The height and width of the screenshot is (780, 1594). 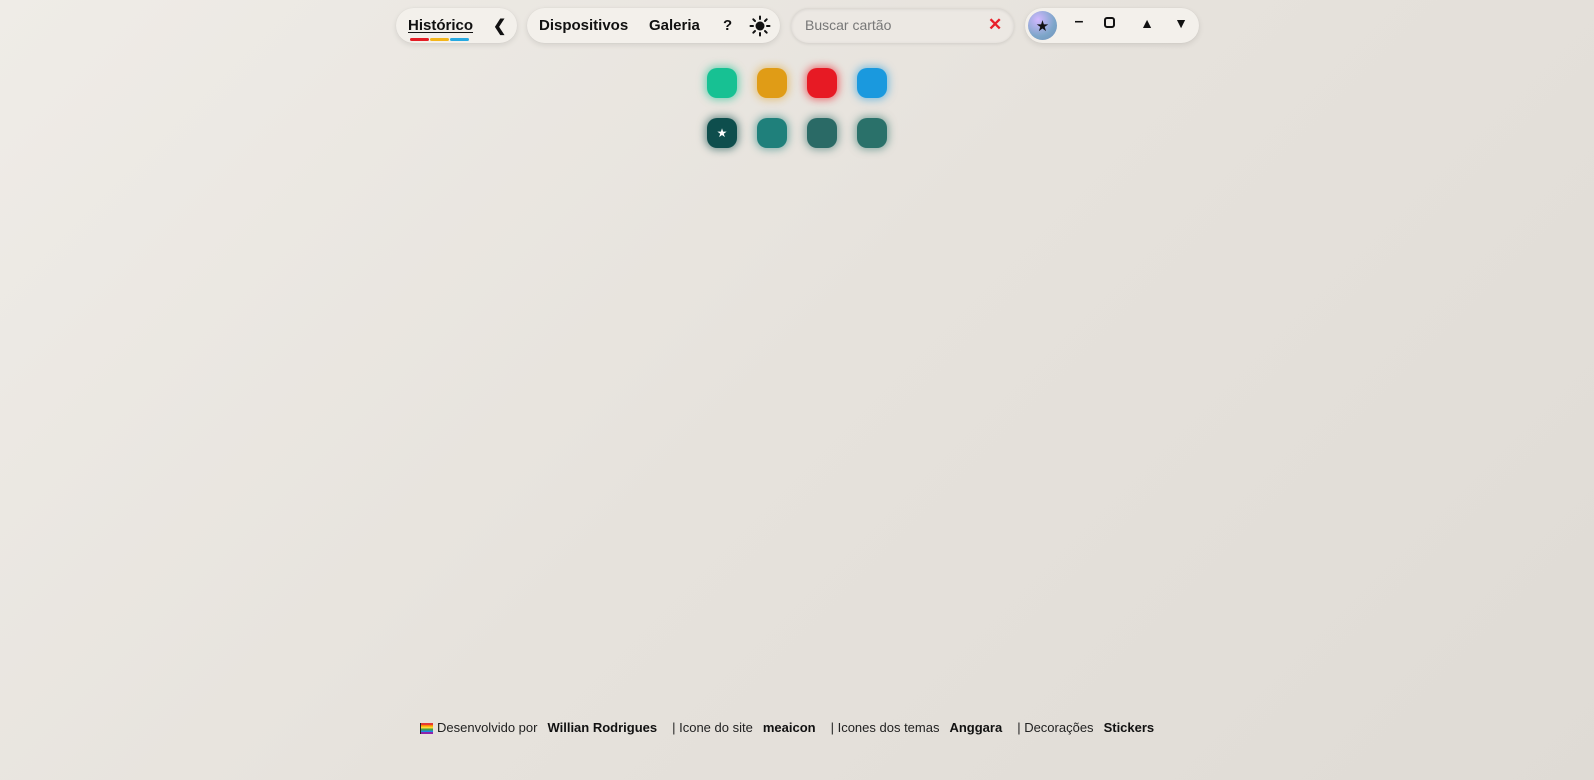 I want to click on search-box: ✕, so click(x=902, y=25).